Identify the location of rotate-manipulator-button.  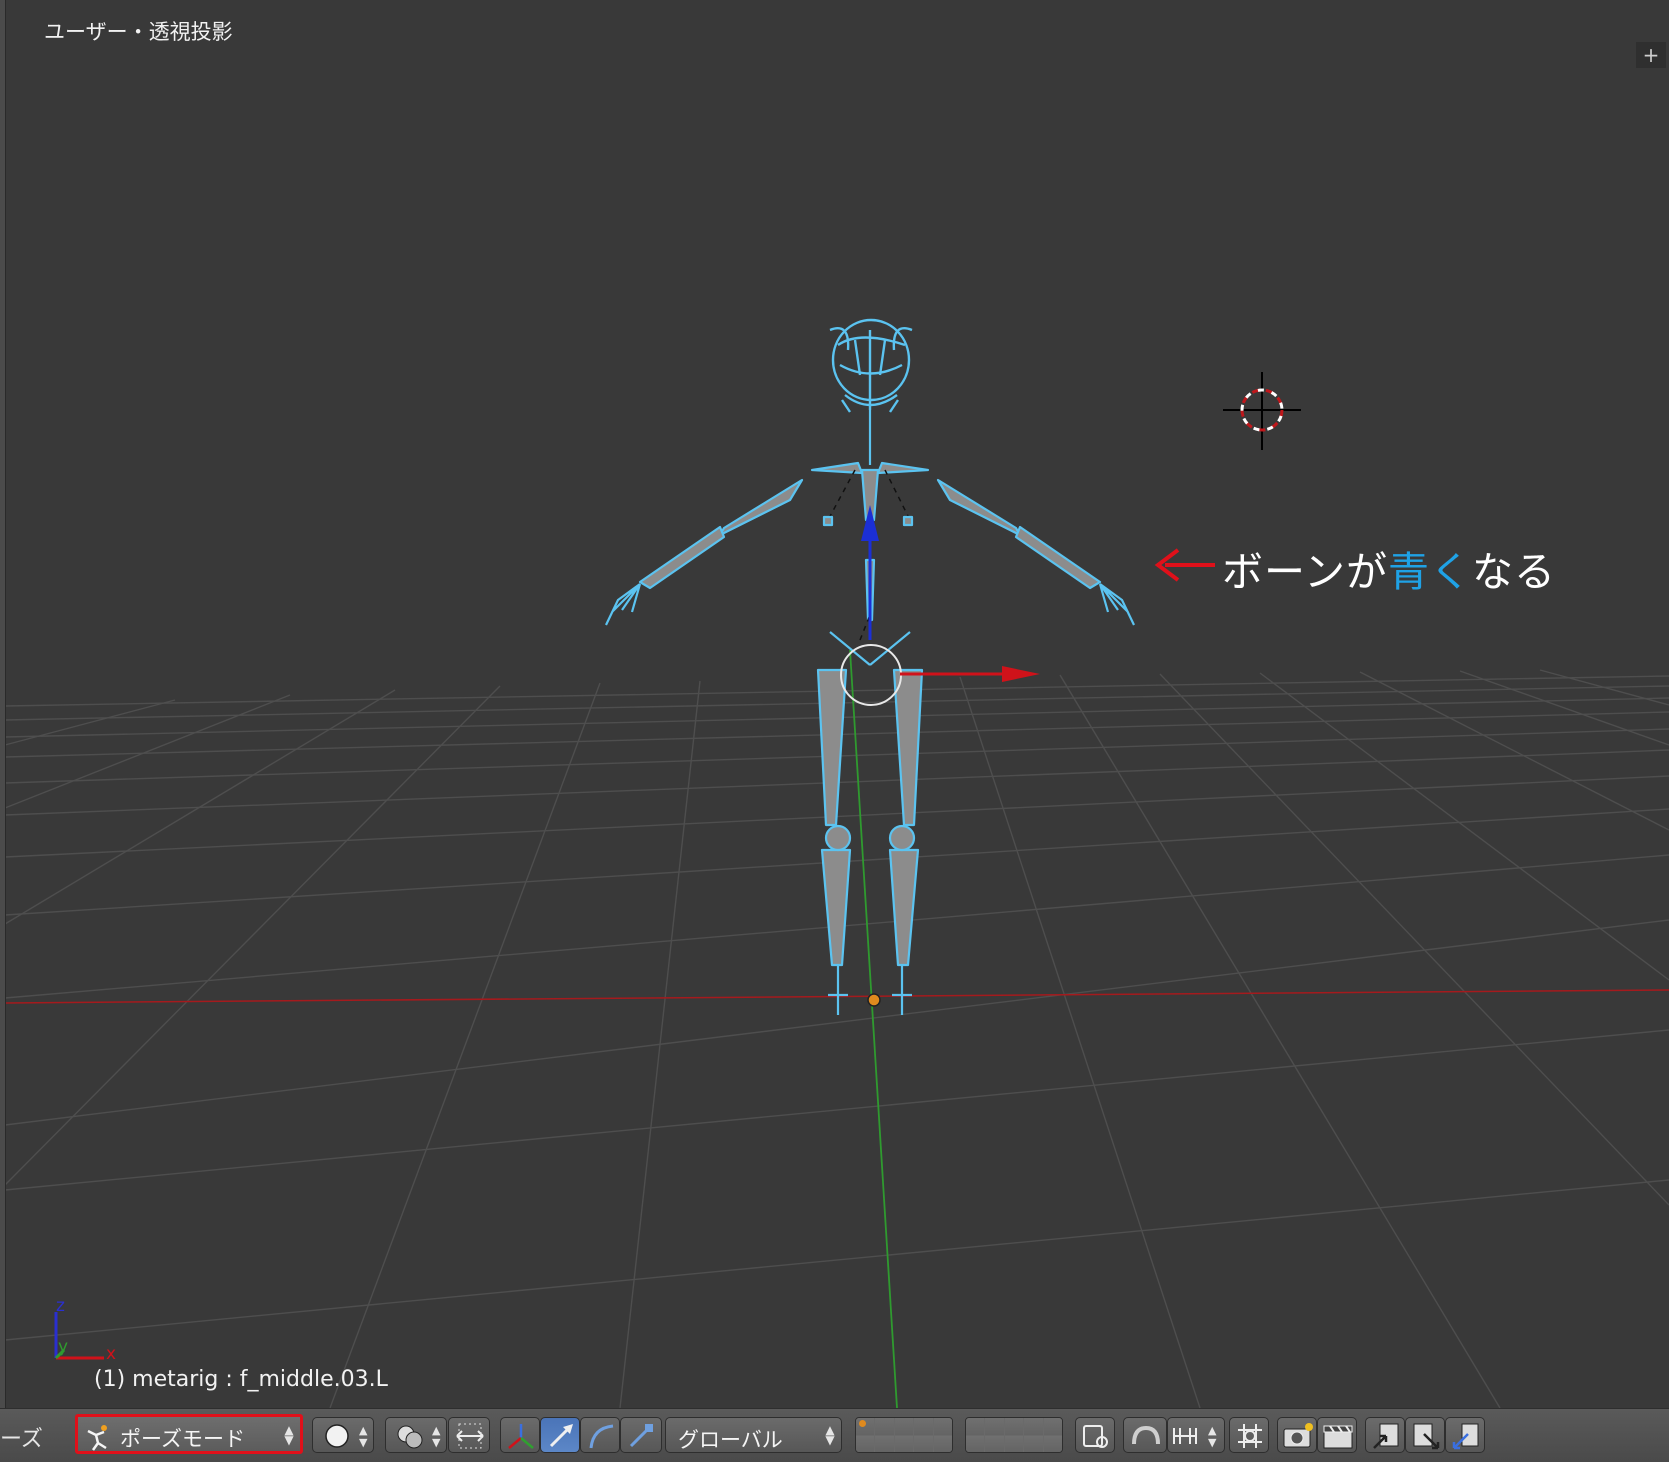
(600, 1435).